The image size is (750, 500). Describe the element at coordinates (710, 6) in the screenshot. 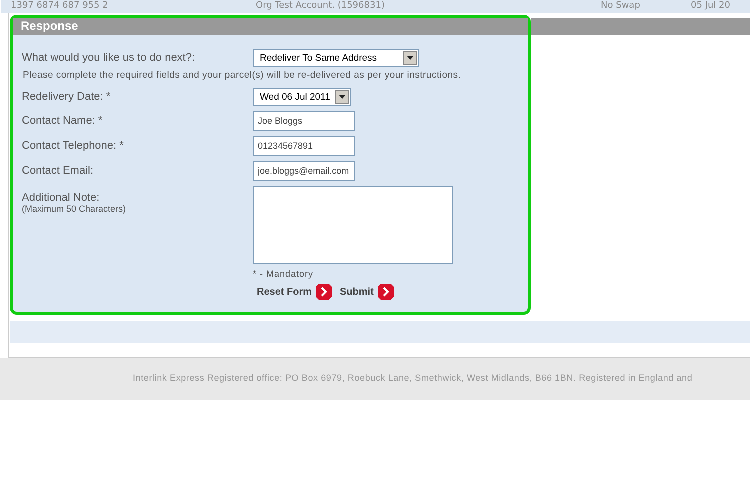

I see `table-cell: 05 Jul 20` at that location.